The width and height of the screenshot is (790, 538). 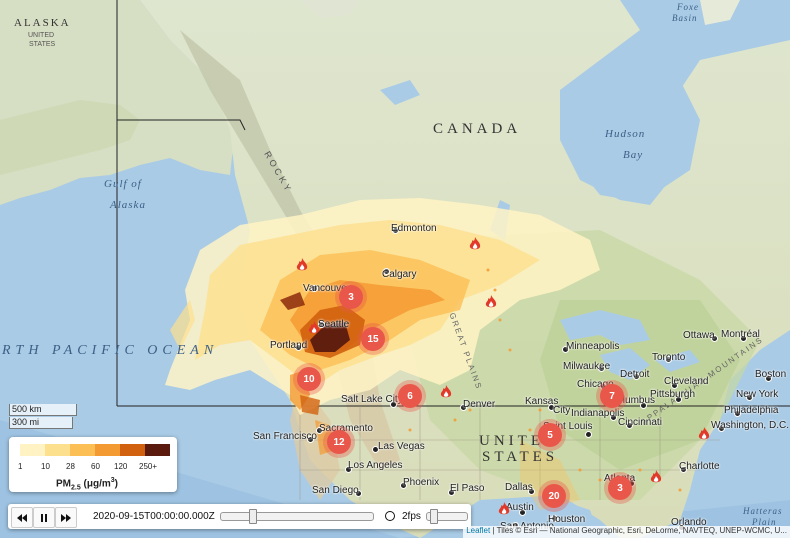 What do you see at coordinates (87, 484) in the screenshot?
I see `legend-unit: PM2.5 (μg/m3)` at bounding box center [87, 484].